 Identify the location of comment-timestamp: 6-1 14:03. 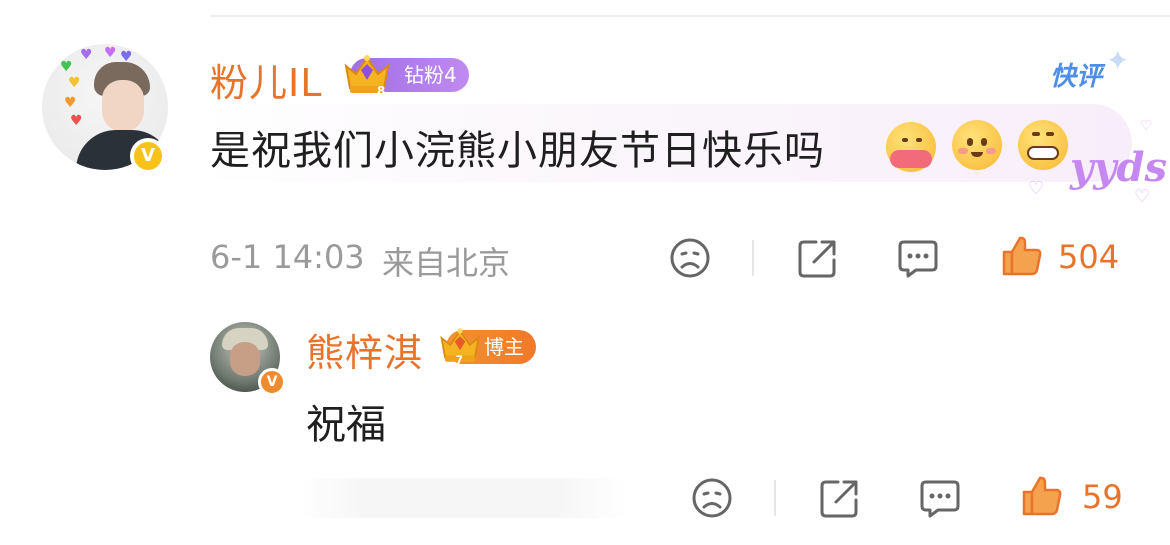
(287, 257).